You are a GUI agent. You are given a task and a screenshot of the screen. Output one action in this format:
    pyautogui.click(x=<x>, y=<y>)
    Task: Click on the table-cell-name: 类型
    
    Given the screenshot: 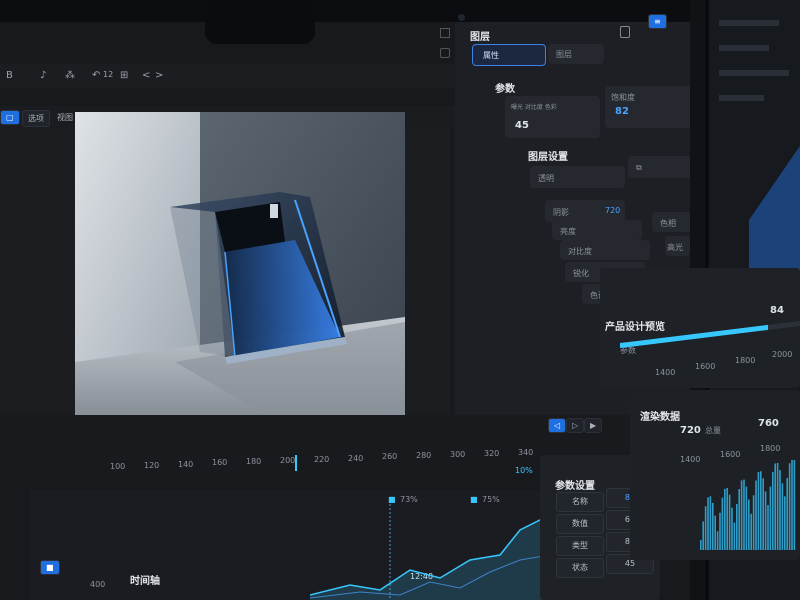 What is the action you would take?
    pyautogui.click(x=580, y=546)
    